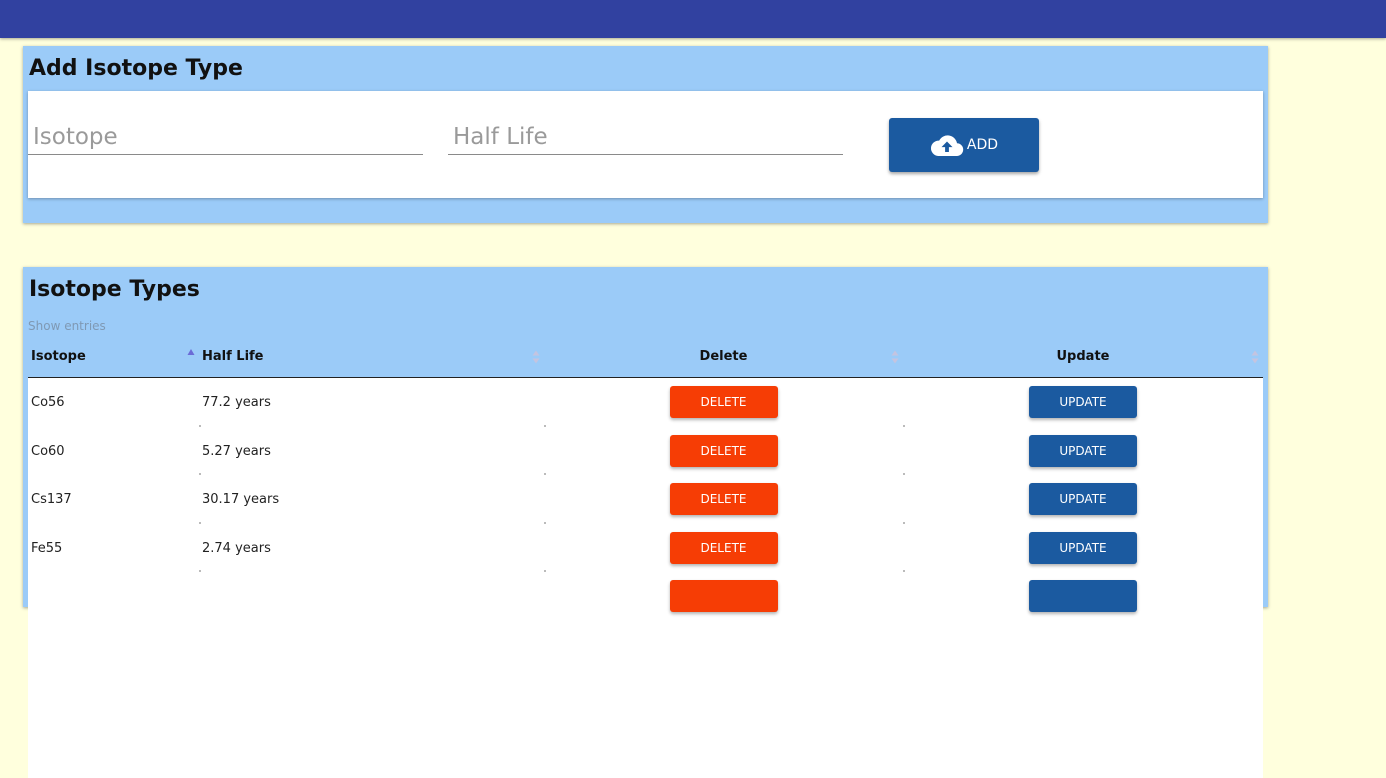  I want to click on add-button: ADD, so click(964, 145).